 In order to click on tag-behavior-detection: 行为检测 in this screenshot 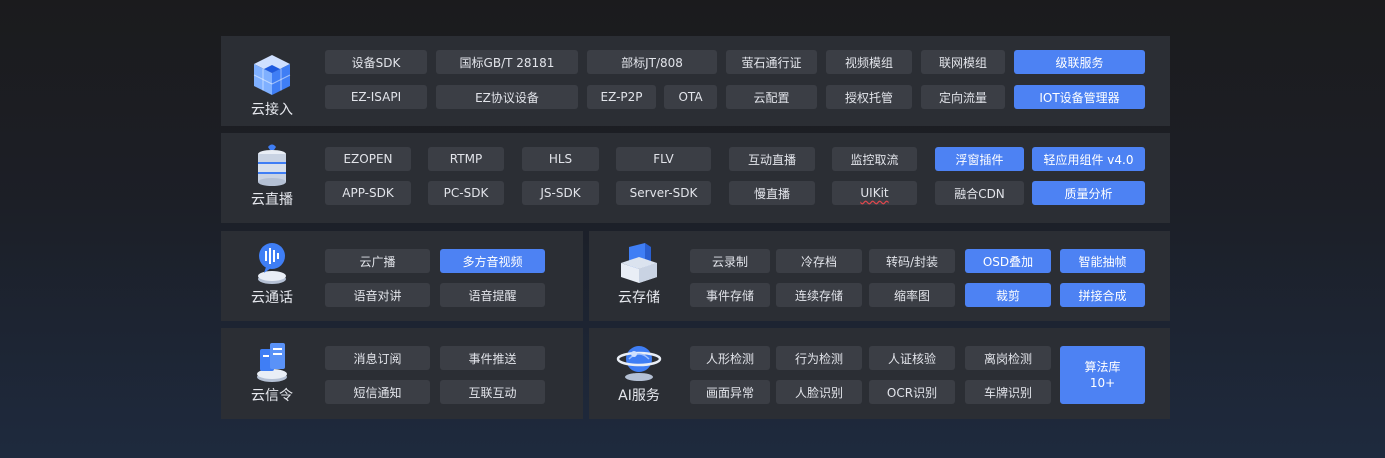, I will do `click(819, 358)`.